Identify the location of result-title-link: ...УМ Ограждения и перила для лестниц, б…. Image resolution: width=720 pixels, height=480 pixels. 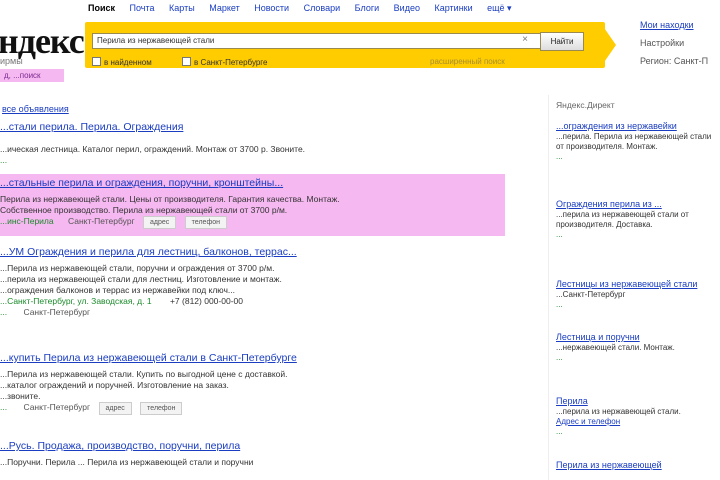
(148, 252).